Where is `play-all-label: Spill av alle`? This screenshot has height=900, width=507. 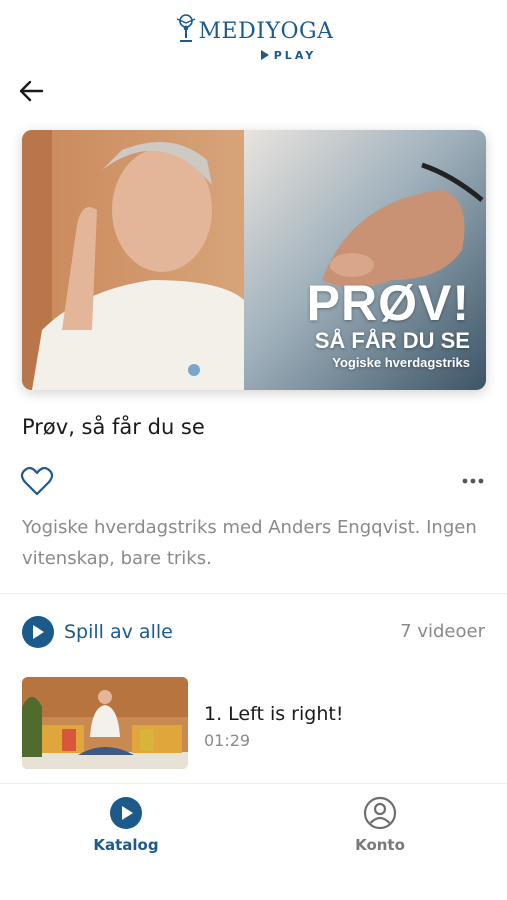
play-all-label: Spill av alle is located at coordinates (118, 632).